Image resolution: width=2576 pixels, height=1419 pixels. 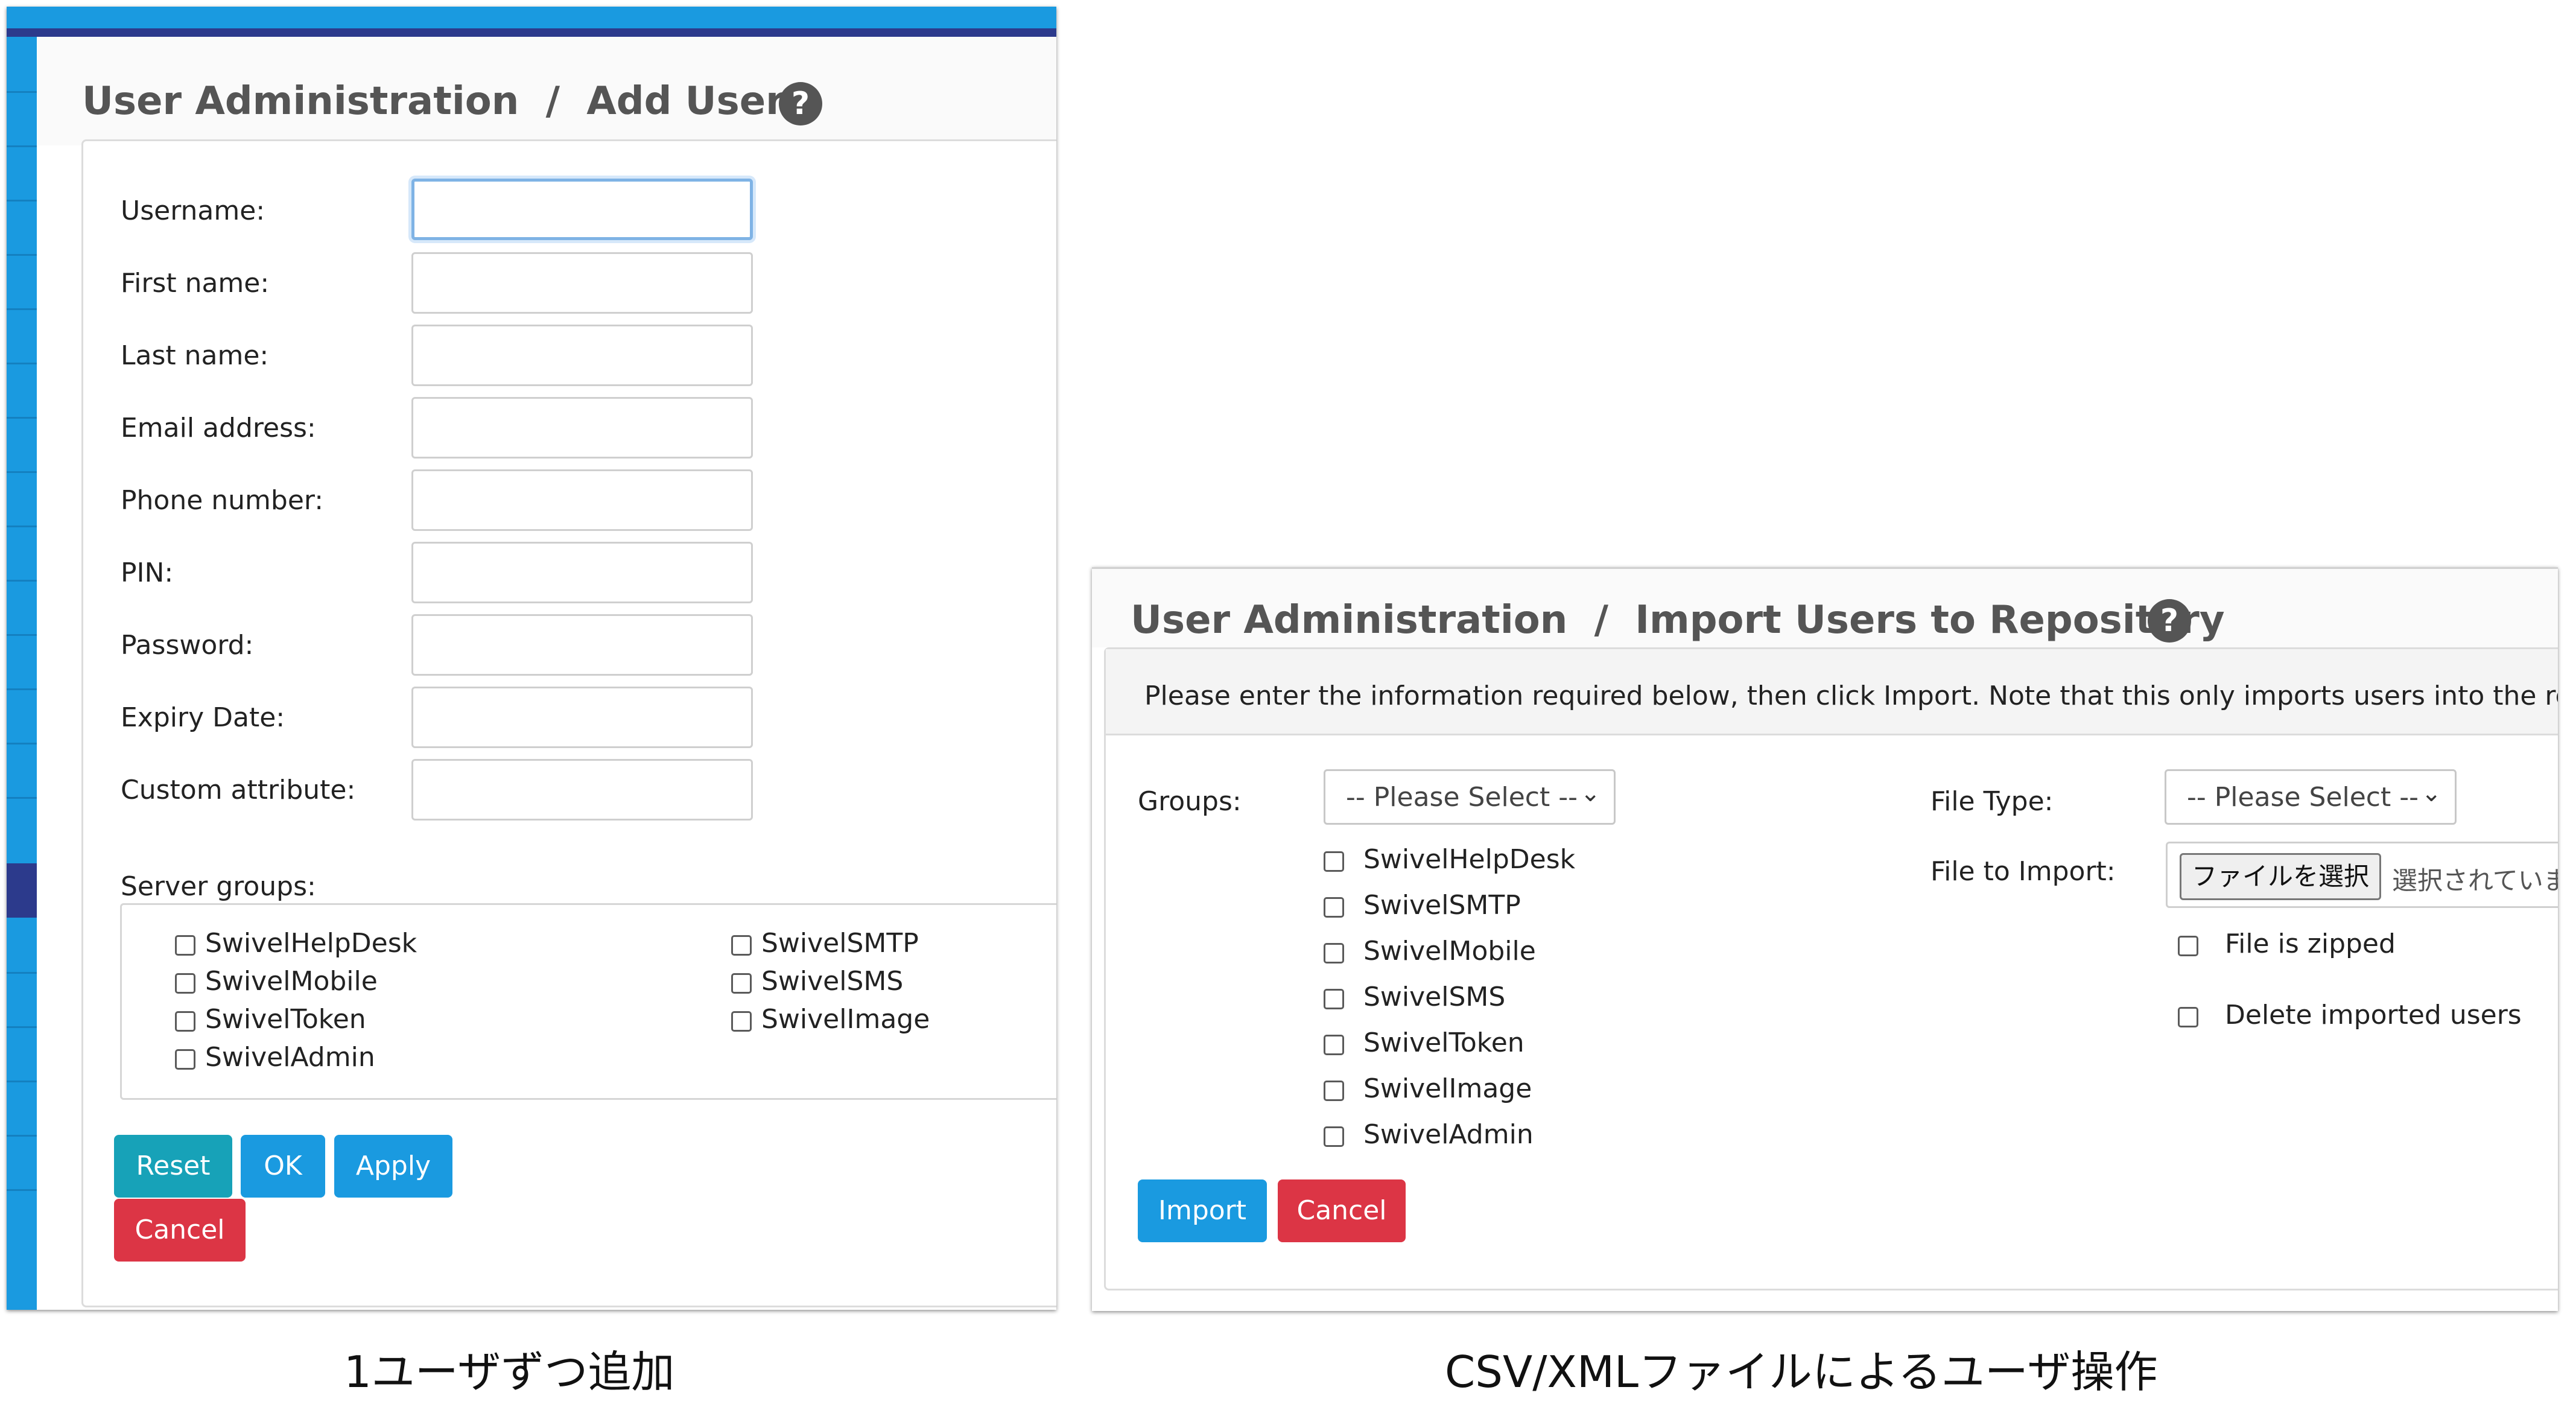 I want to click on option-label: SwivelMobile, so click(x=291, y=981).